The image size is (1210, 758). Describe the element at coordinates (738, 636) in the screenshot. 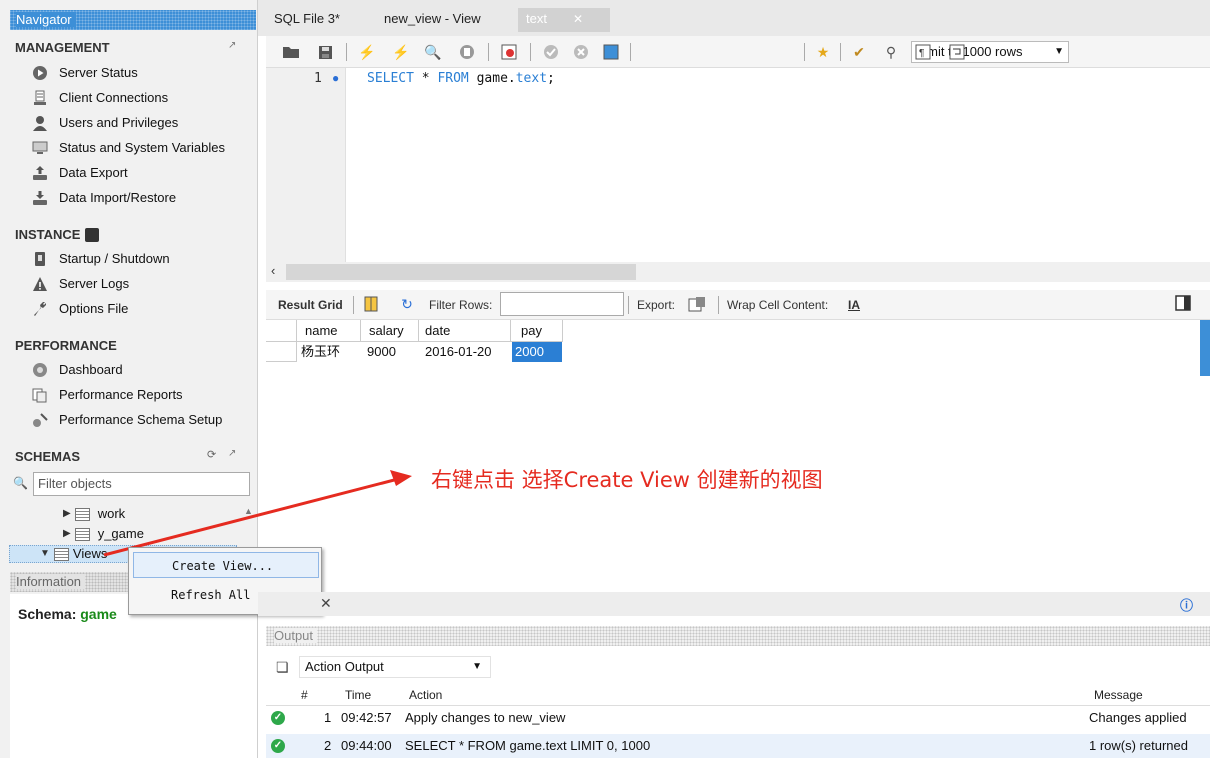

I see `output-header: Output` at that location.